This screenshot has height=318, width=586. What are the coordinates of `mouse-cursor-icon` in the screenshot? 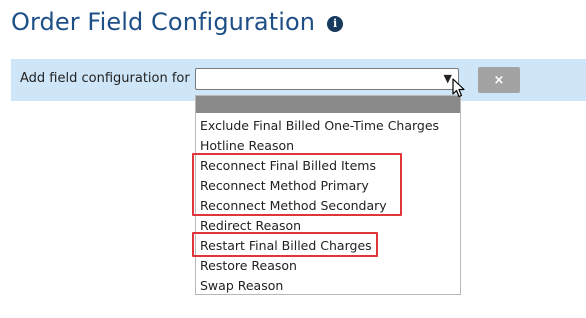 It's located at (458, 88).